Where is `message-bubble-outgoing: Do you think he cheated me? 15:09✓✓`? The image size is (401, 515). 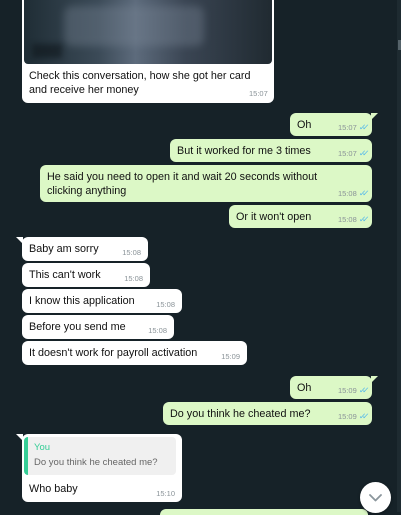 message-bubble-outgoing: Do you think he cheated me? 15:09✓✓ is located at coordinates (267, 413).